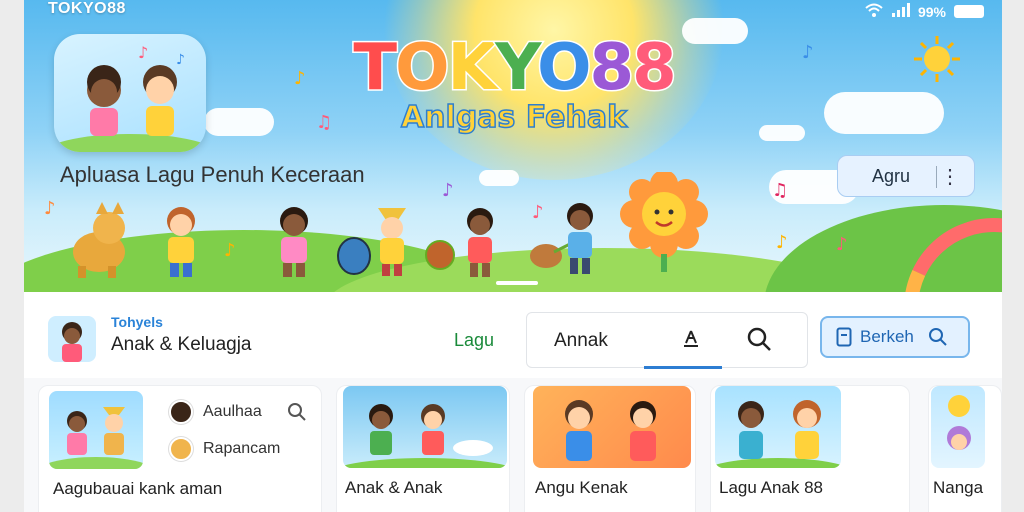 The height and width of the screenshot is (512, 1024). I want to click on battery-percent: 99%, so click(931, 11).